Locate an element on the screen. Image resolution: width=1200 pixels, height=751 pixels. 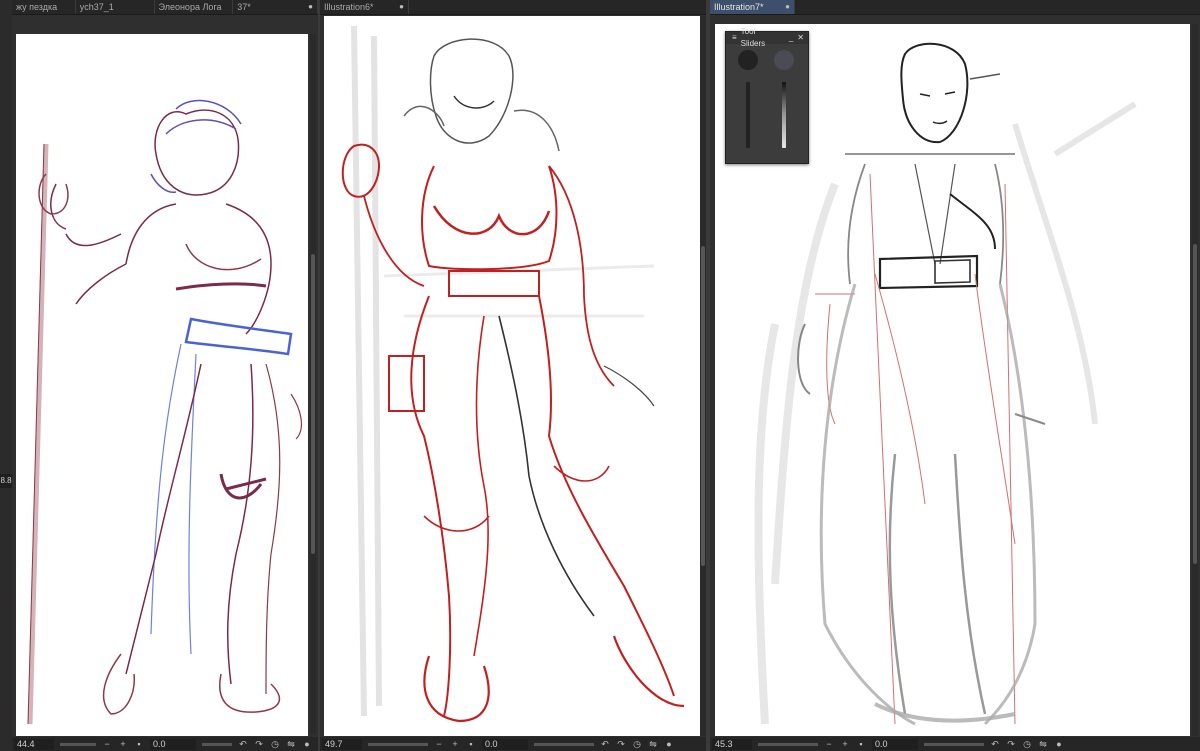
minimize-icon: _ is located at coordinates (791, 38).